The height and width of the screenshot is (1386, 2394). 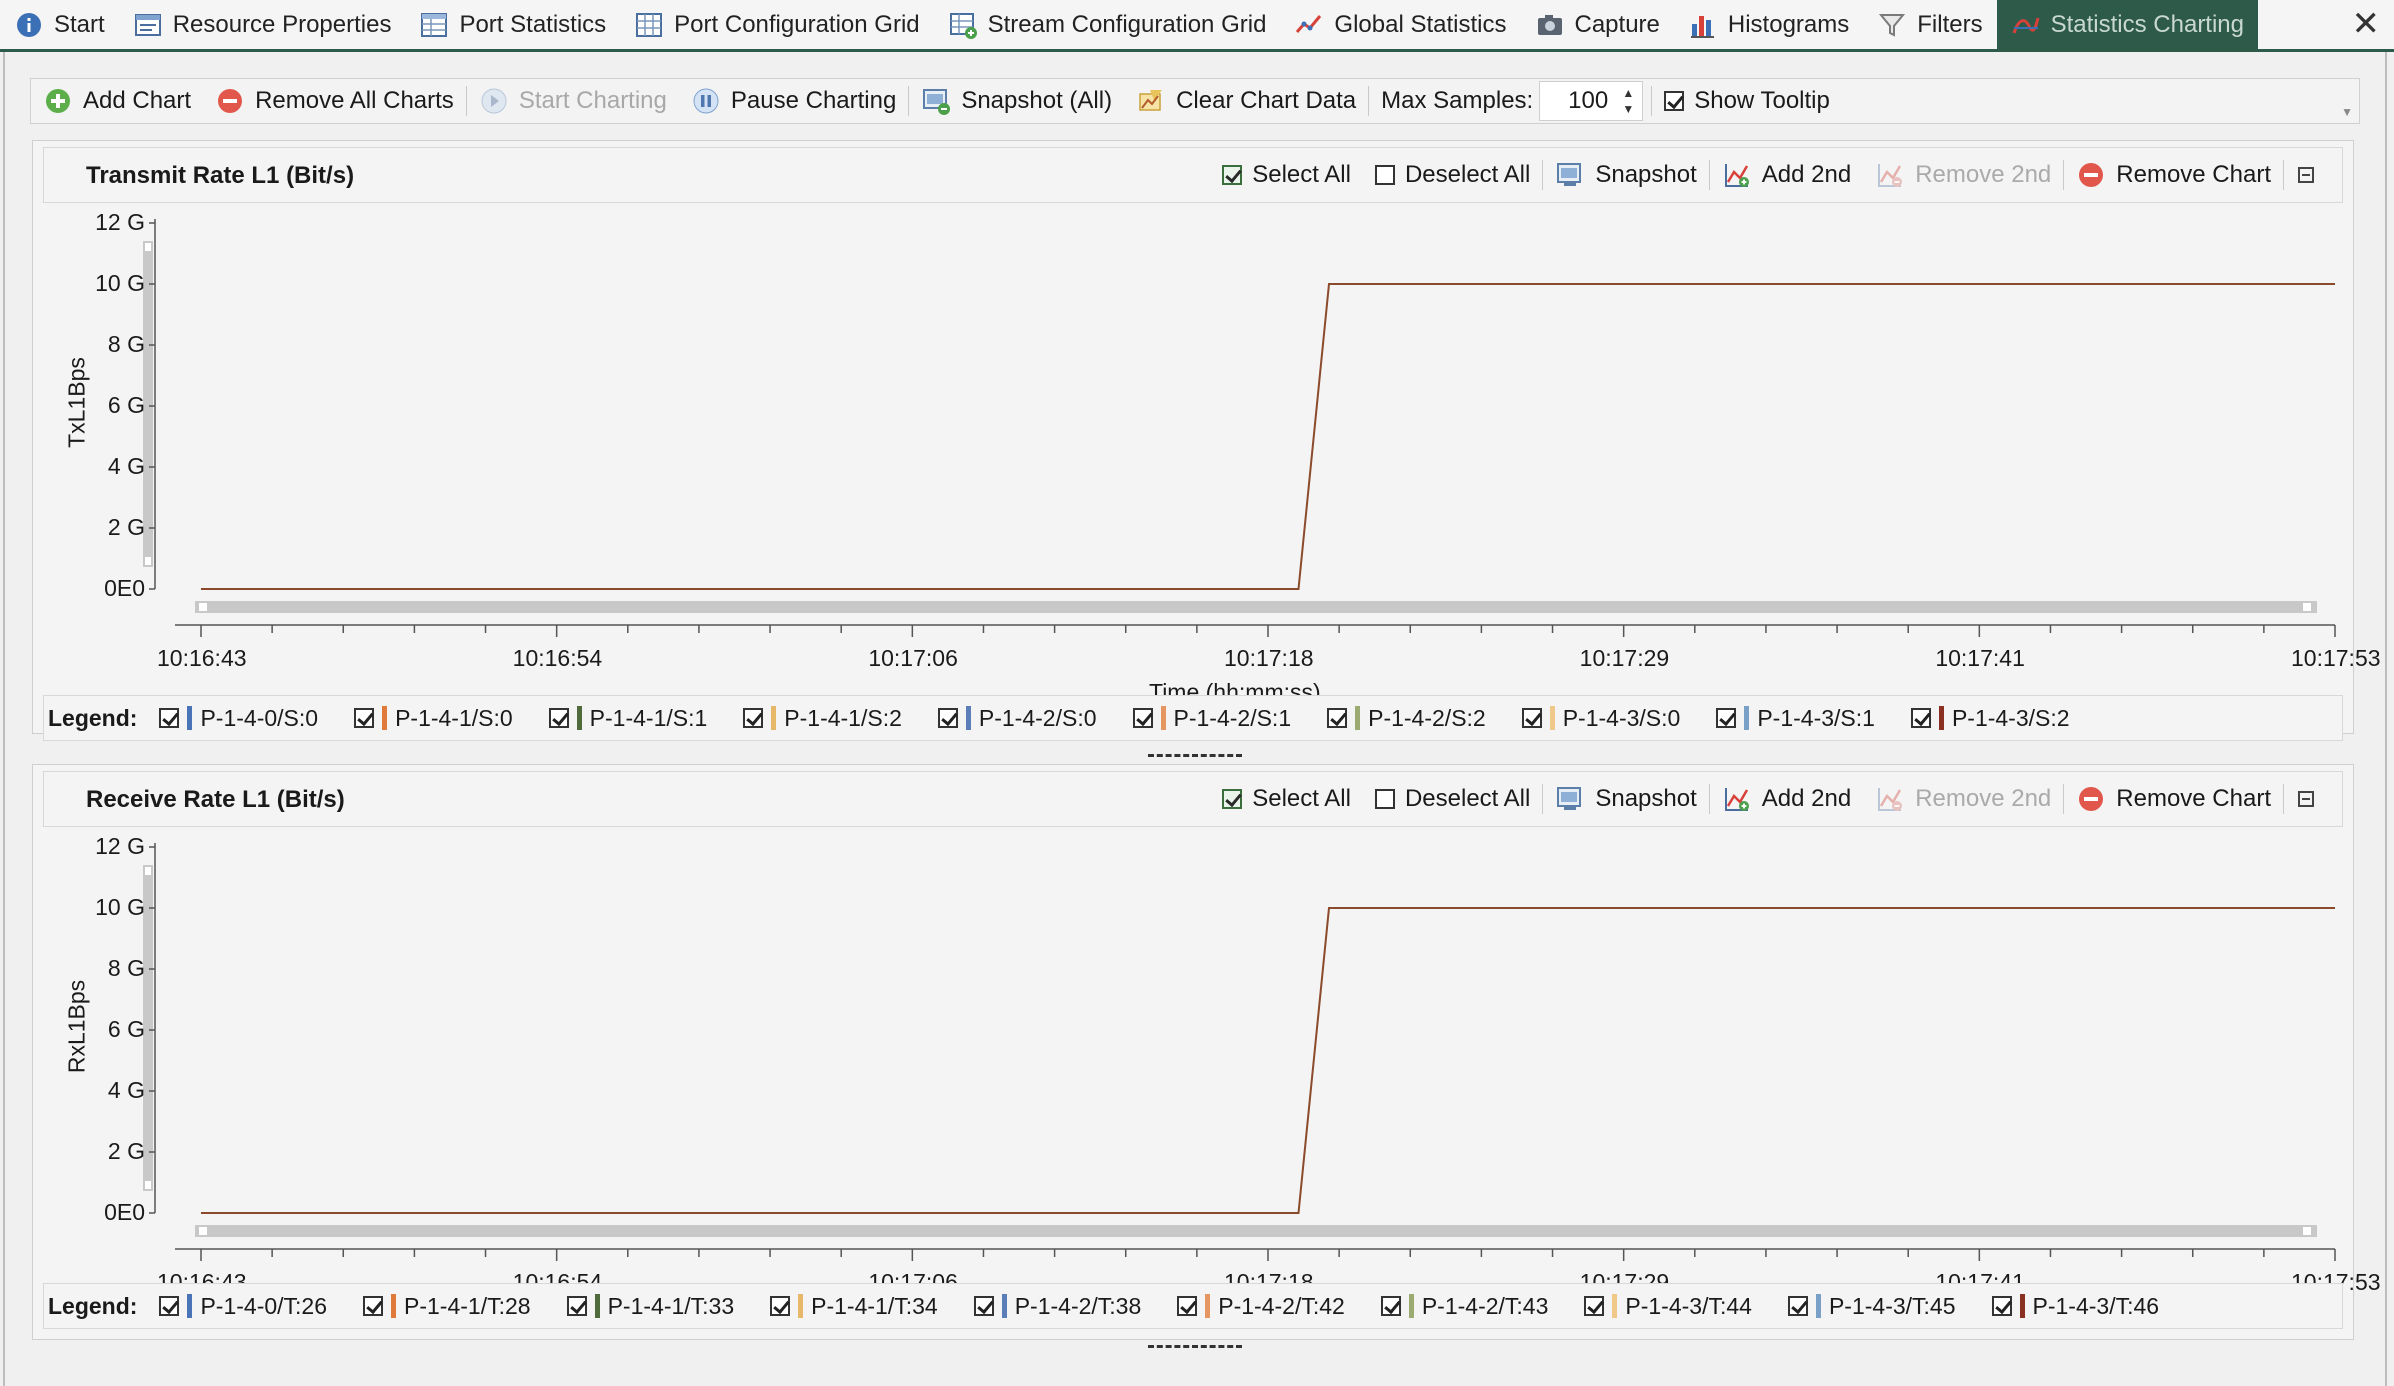 I want to click on snapshot-all-button: Snapshot (All), so click(x=1016, y=101).